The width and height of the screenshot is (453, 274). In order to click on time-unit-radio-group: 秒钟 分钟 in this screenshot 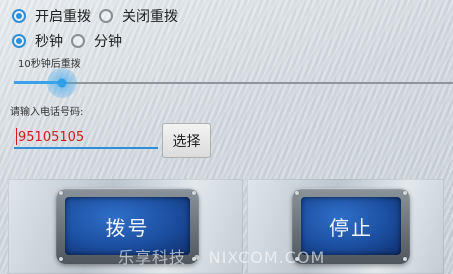, I will do `click(71, 41)`.